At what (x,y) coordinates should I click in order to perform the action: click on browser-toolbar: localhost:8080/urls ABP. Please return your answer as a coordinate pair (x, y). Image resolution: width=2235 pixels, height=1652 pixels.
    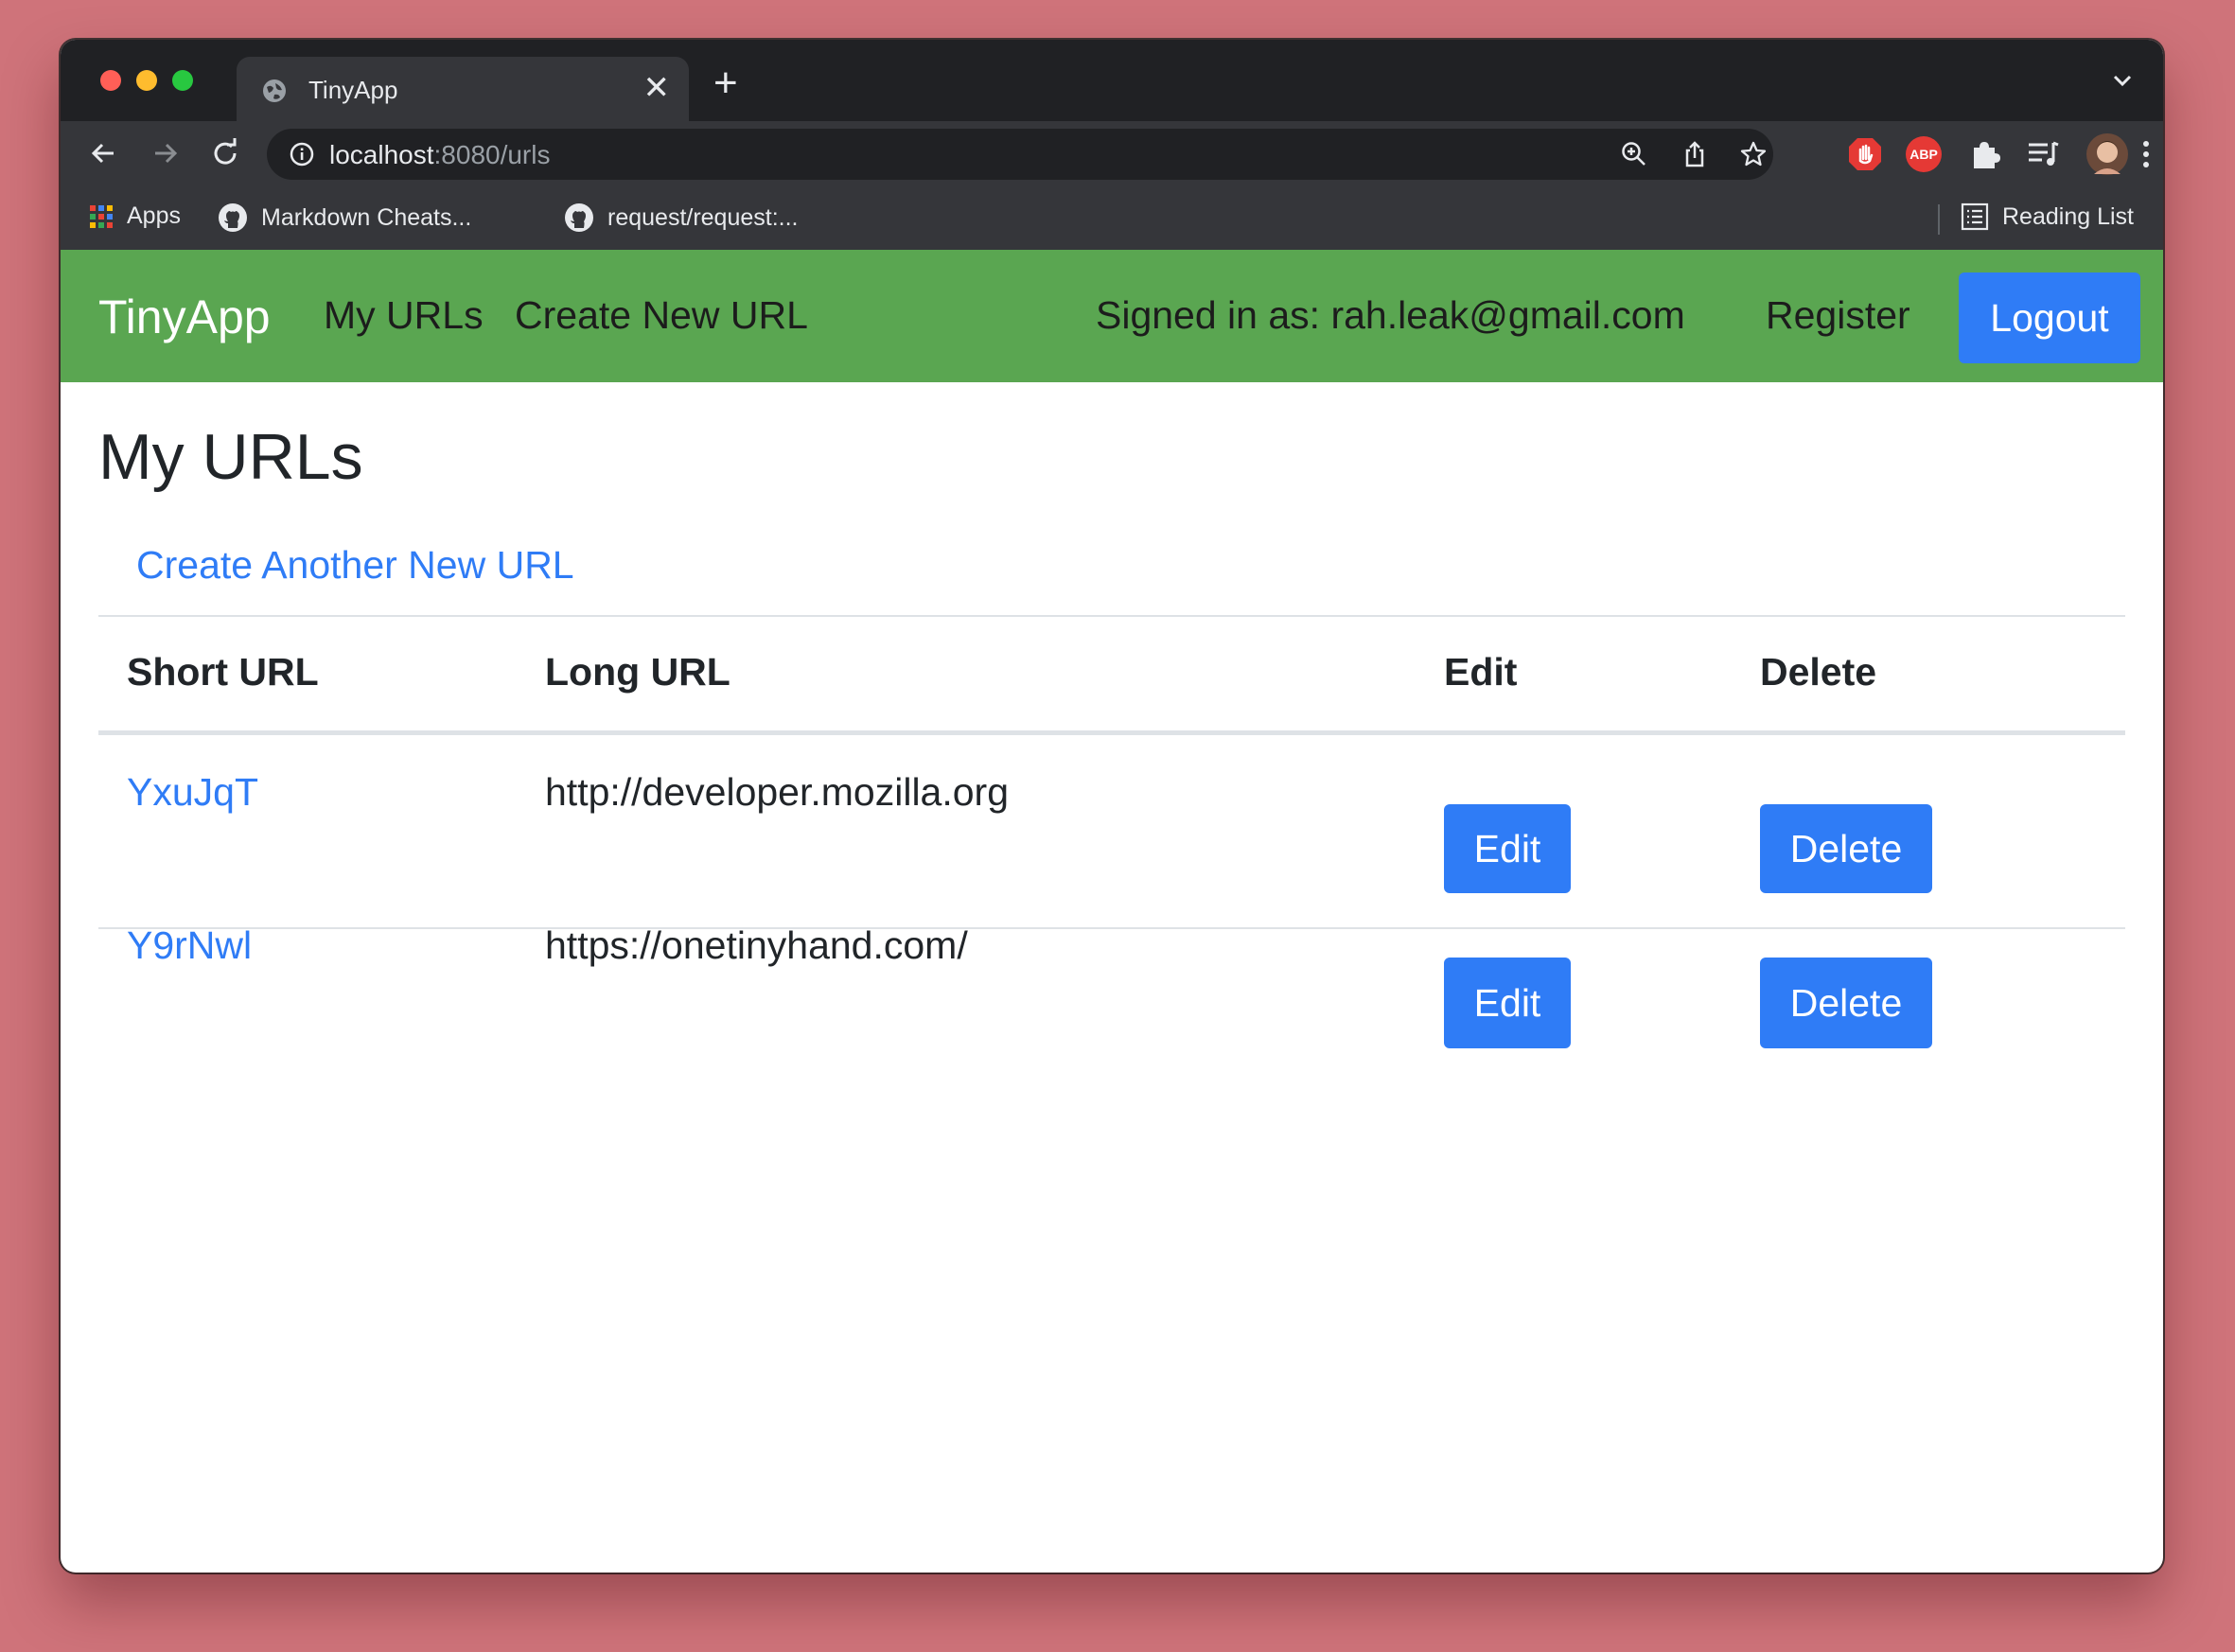
    Looking at the image, I should click on (1112, 154).